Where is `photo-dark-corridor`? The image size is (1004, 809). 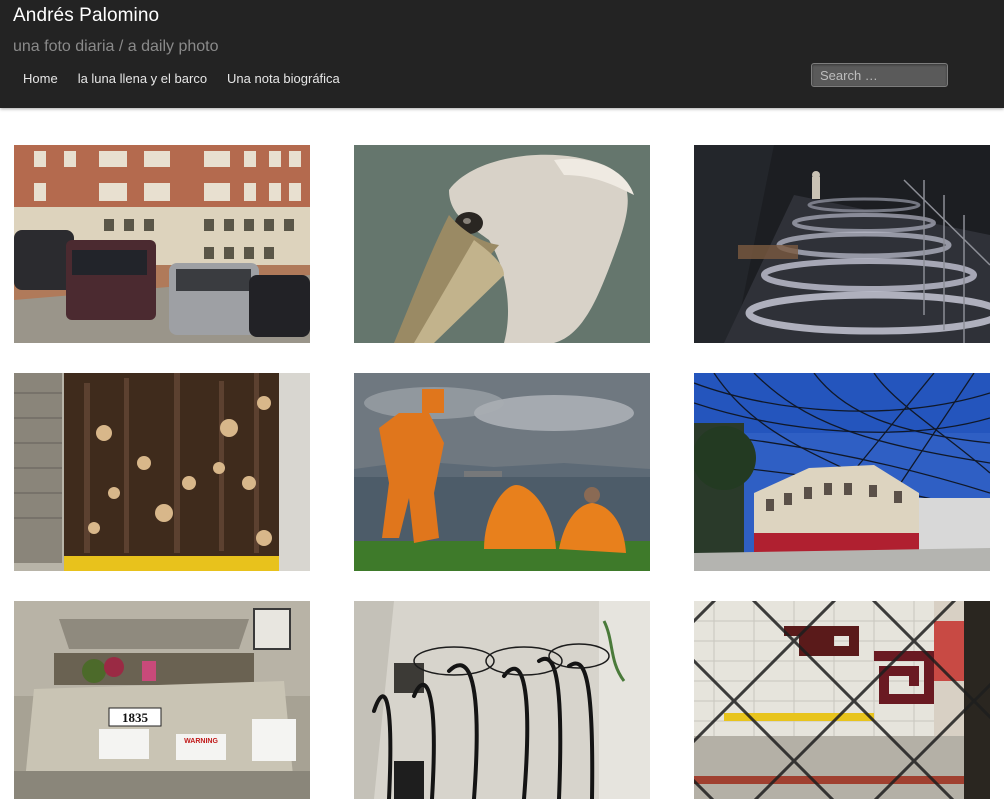 photo-dark-corridor is located at coordinates (842, 244).